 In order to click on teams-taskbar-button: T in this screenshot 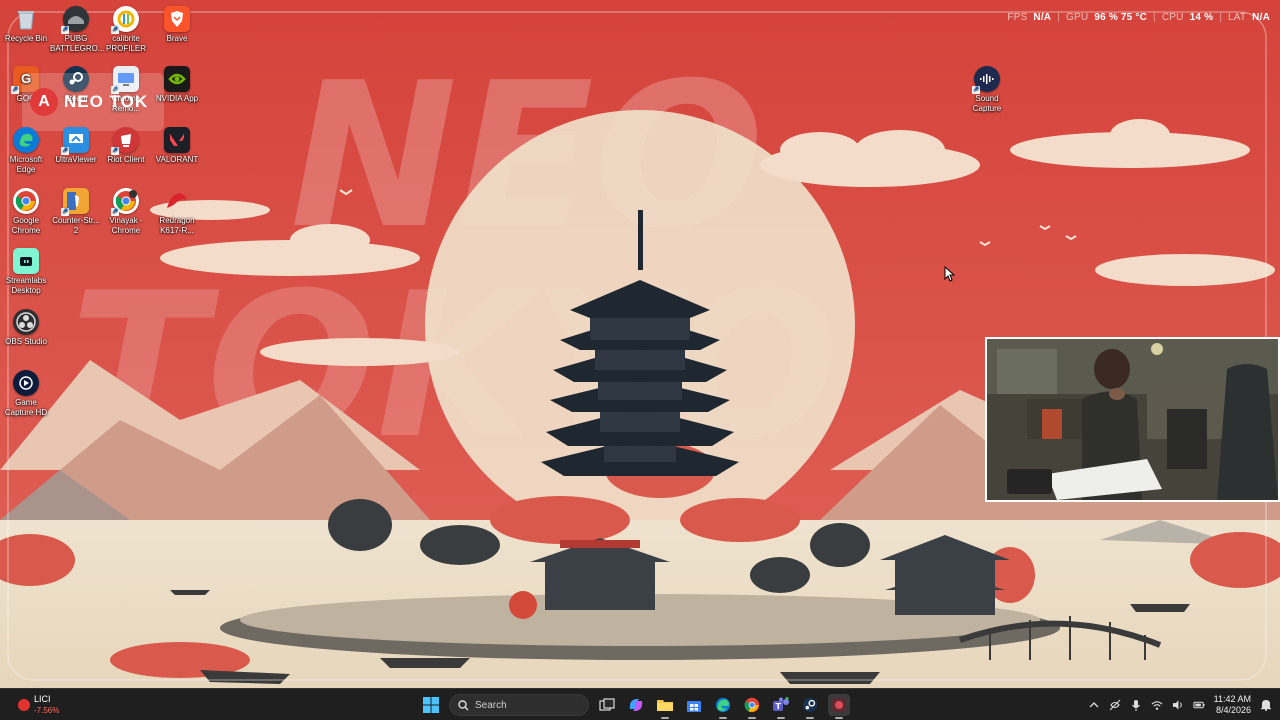, I will do `click(781, 706)`.